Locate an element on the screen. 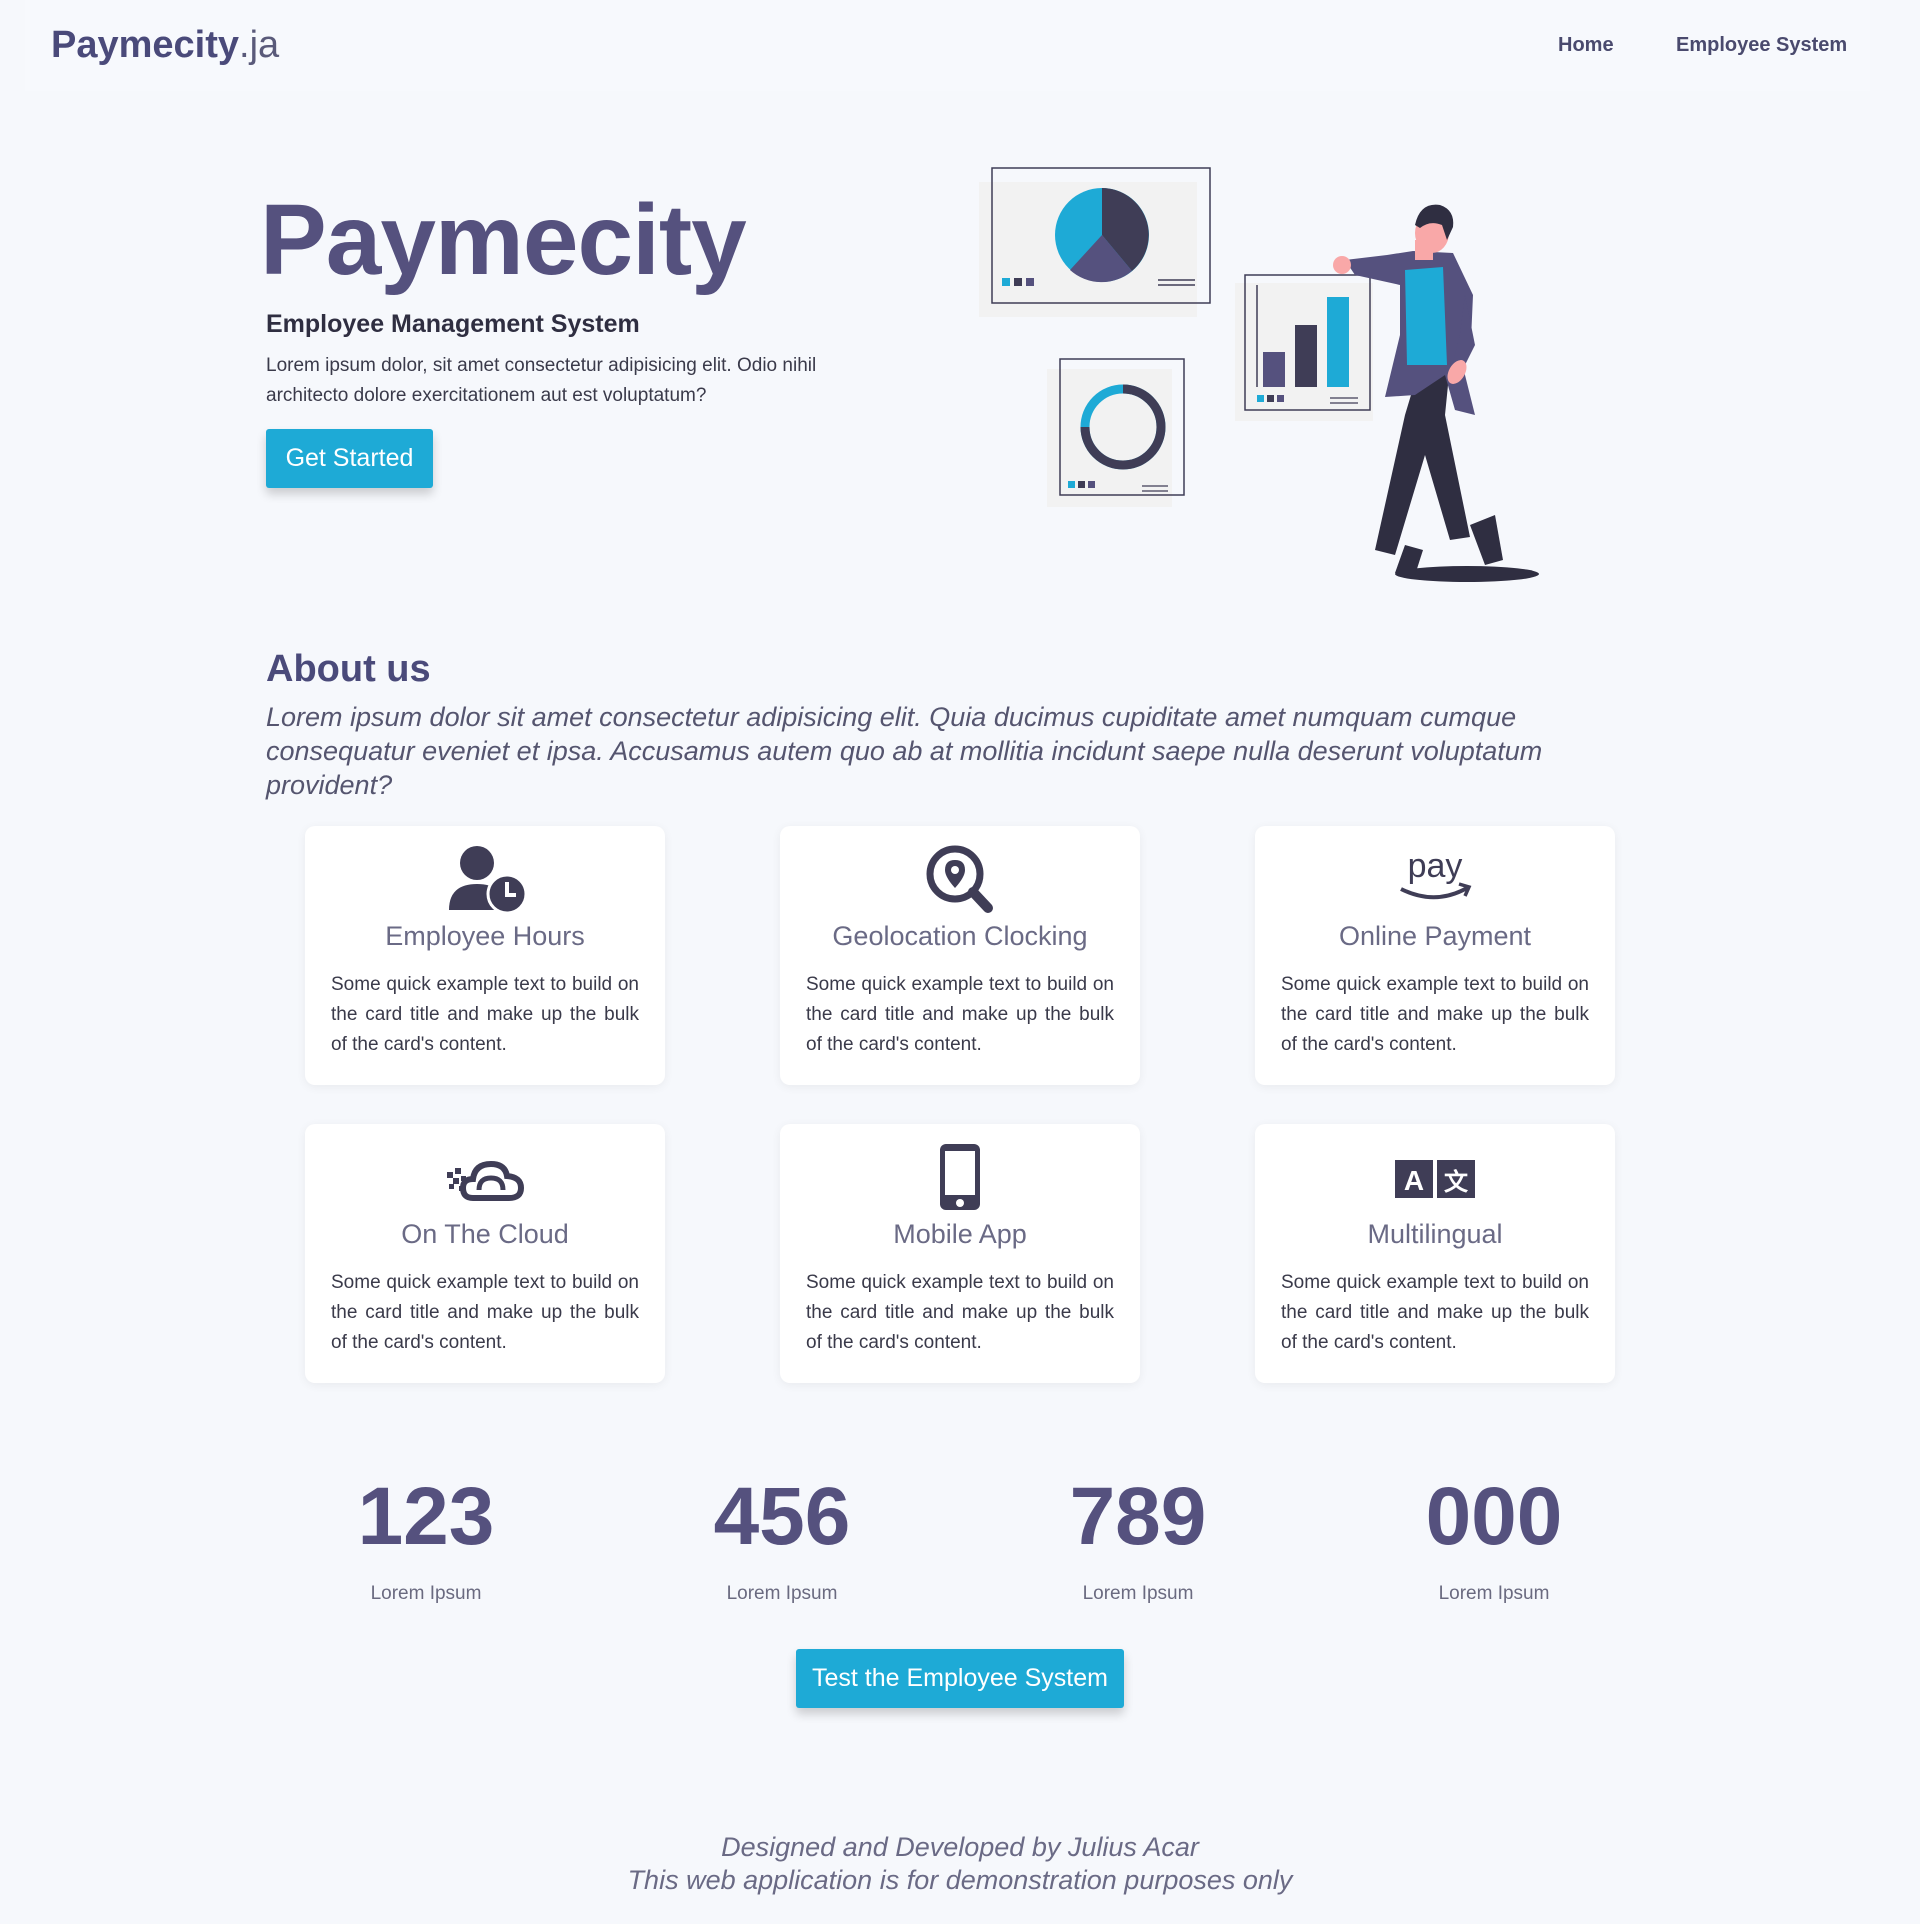  brand-logo: Paymecity.ja is located at coordinates (165, 45).